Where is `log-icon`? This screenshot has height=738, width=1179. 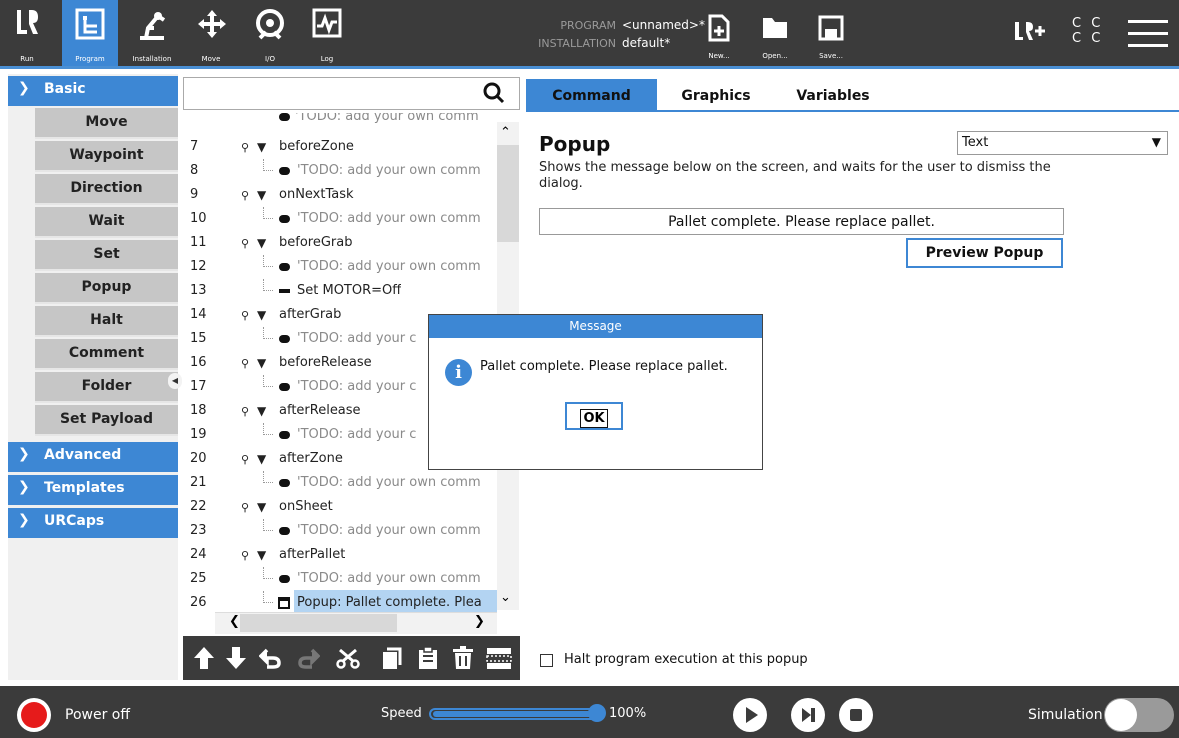 log-icon is located at coordinates (327, 23).